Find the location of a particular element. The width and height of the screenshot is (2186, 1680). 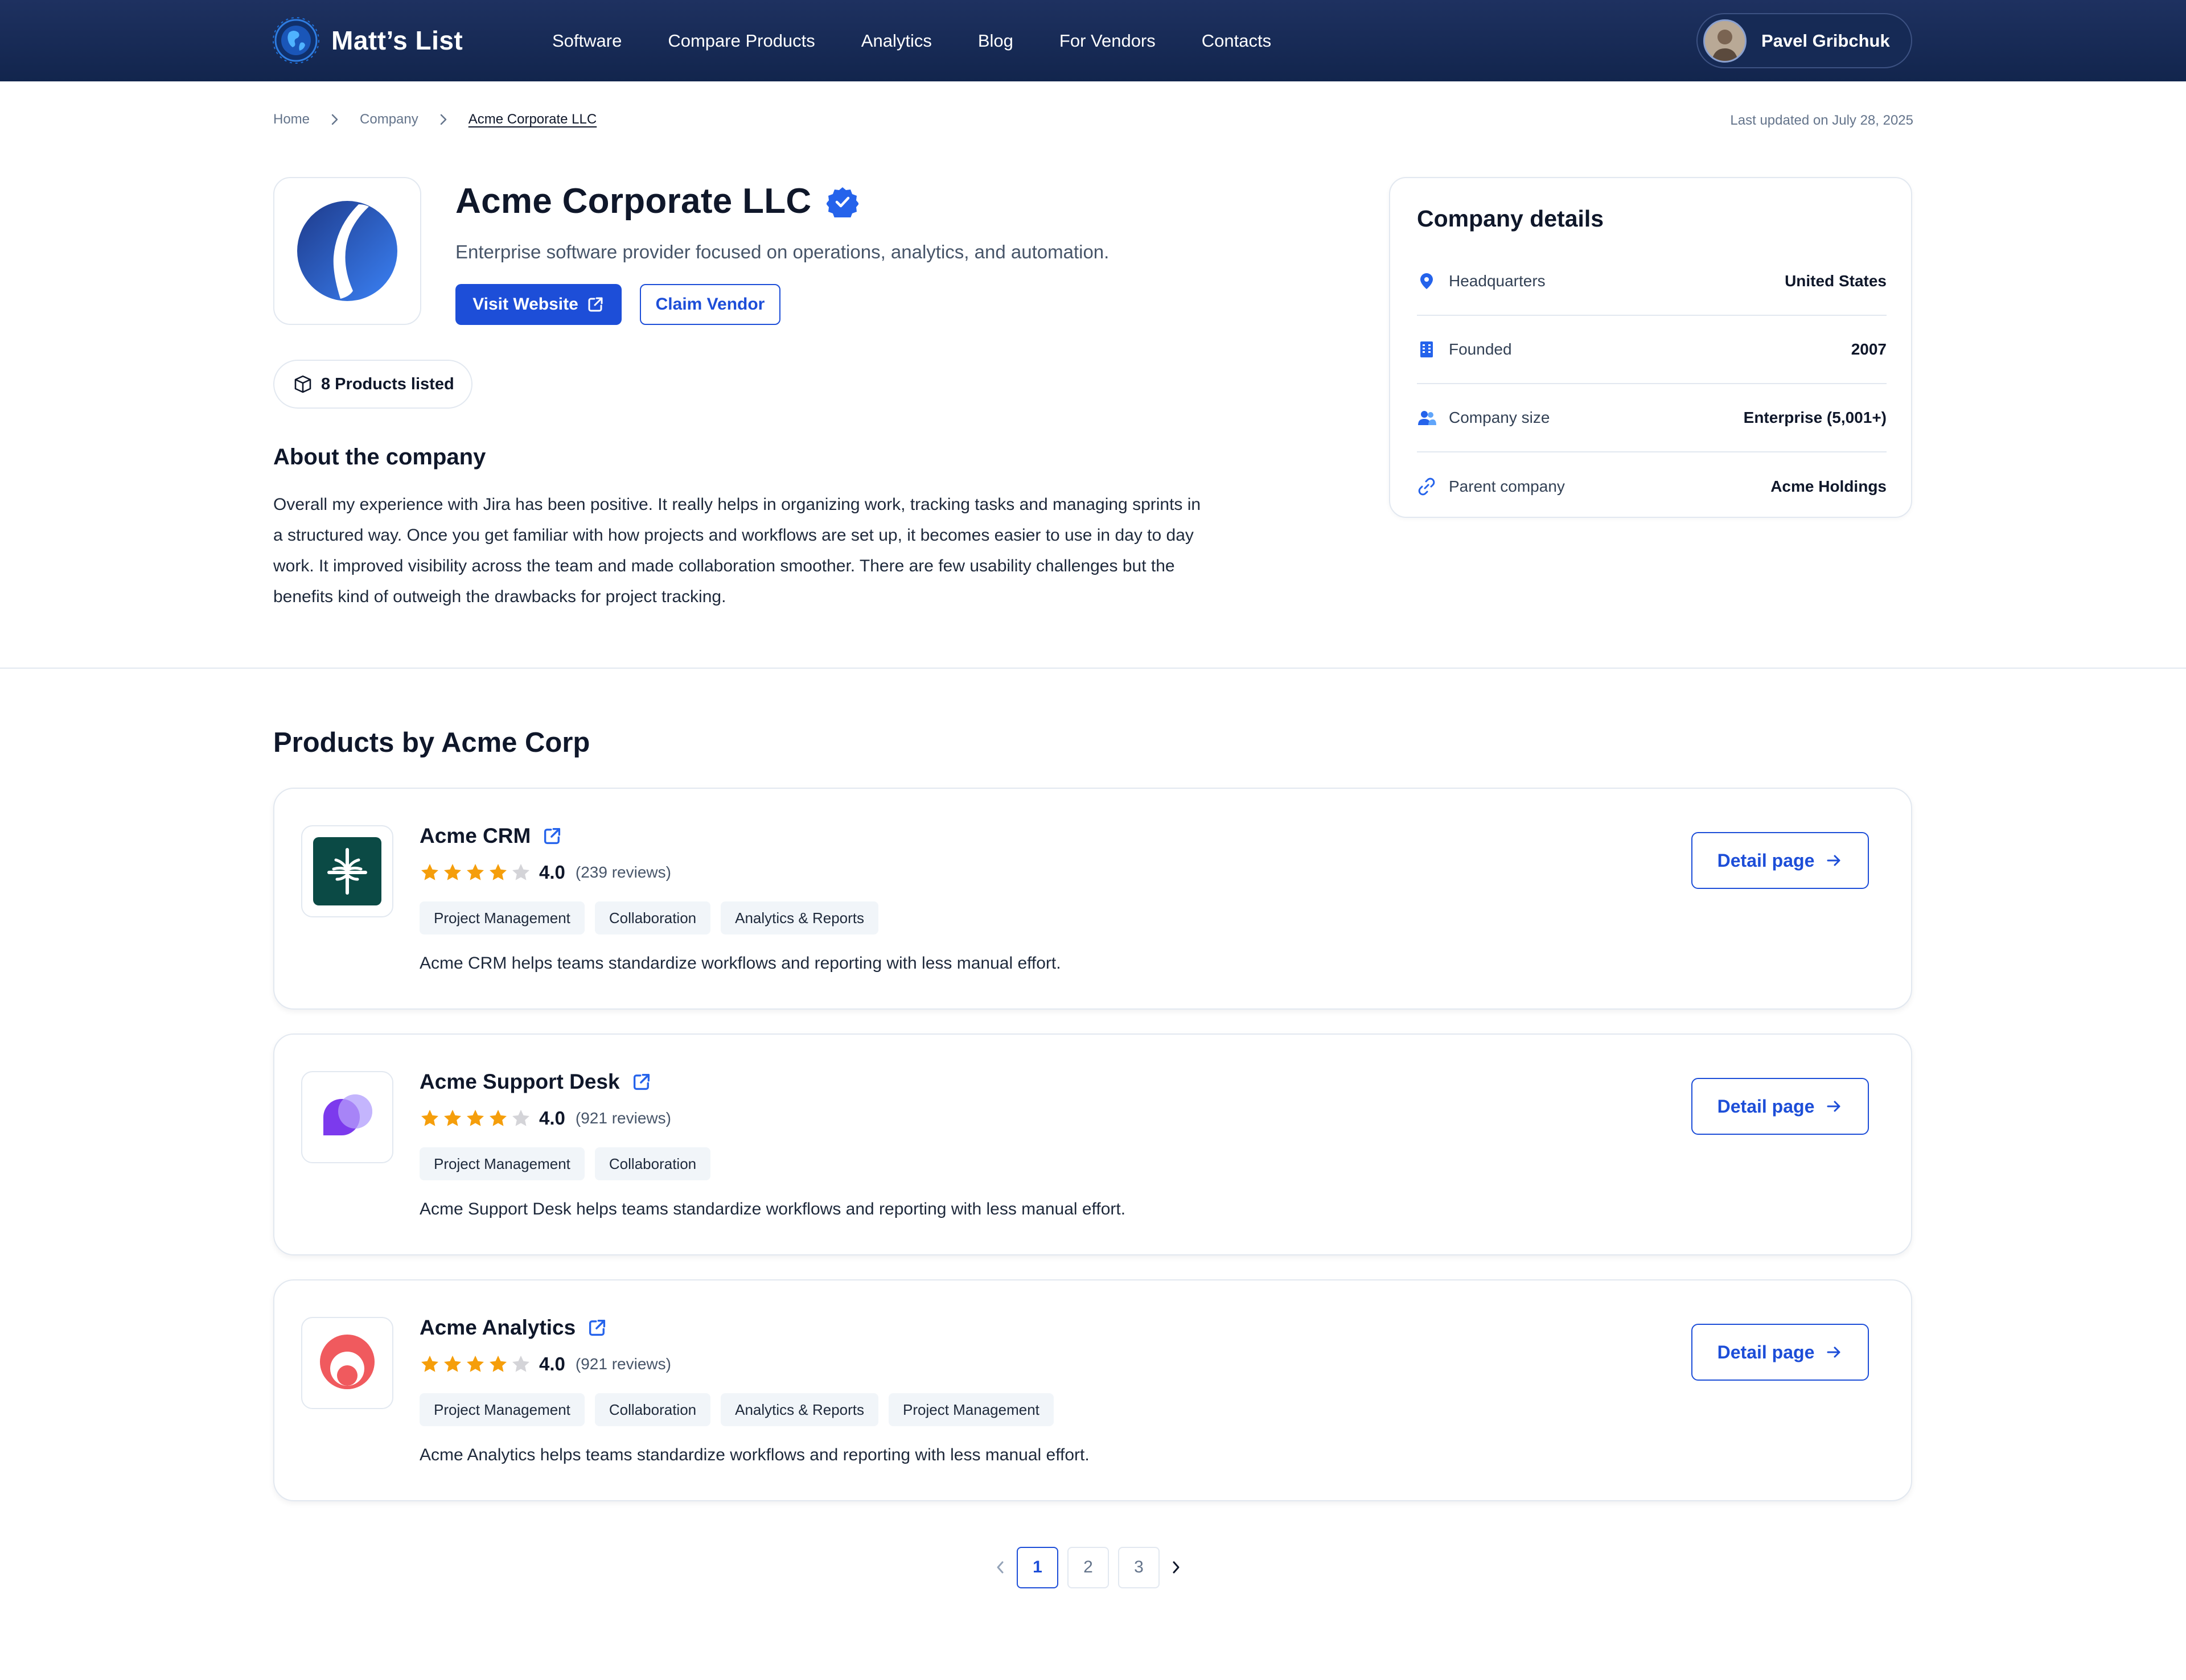

company-title-row: Acme Corporate LLC is located at coordinates (656, 201).